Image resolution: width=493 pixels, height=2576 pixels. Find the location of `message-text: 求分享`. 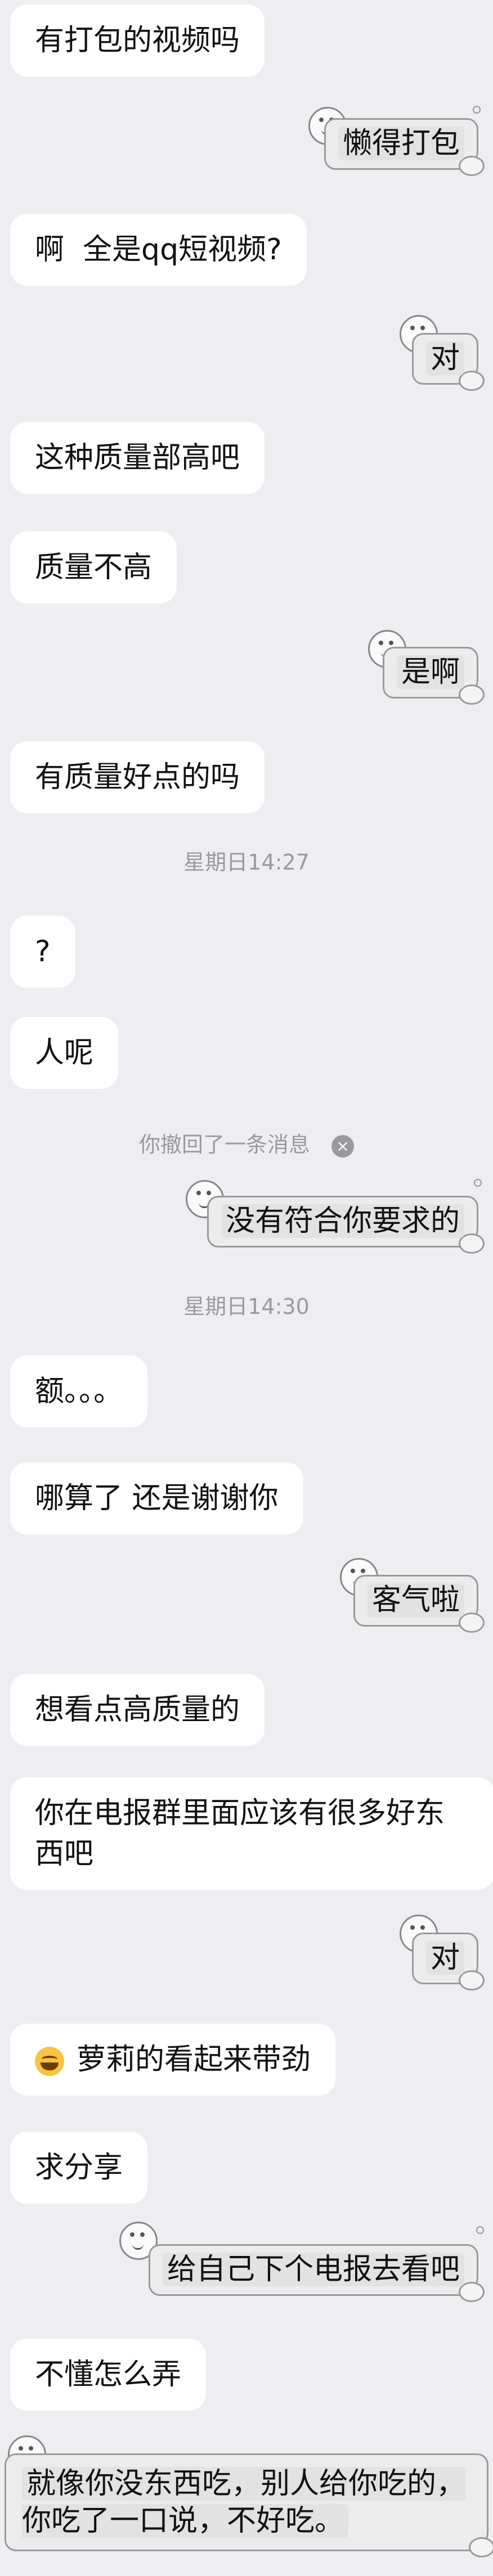

message-text: 求分享 is located at coordinates (79, 2168).